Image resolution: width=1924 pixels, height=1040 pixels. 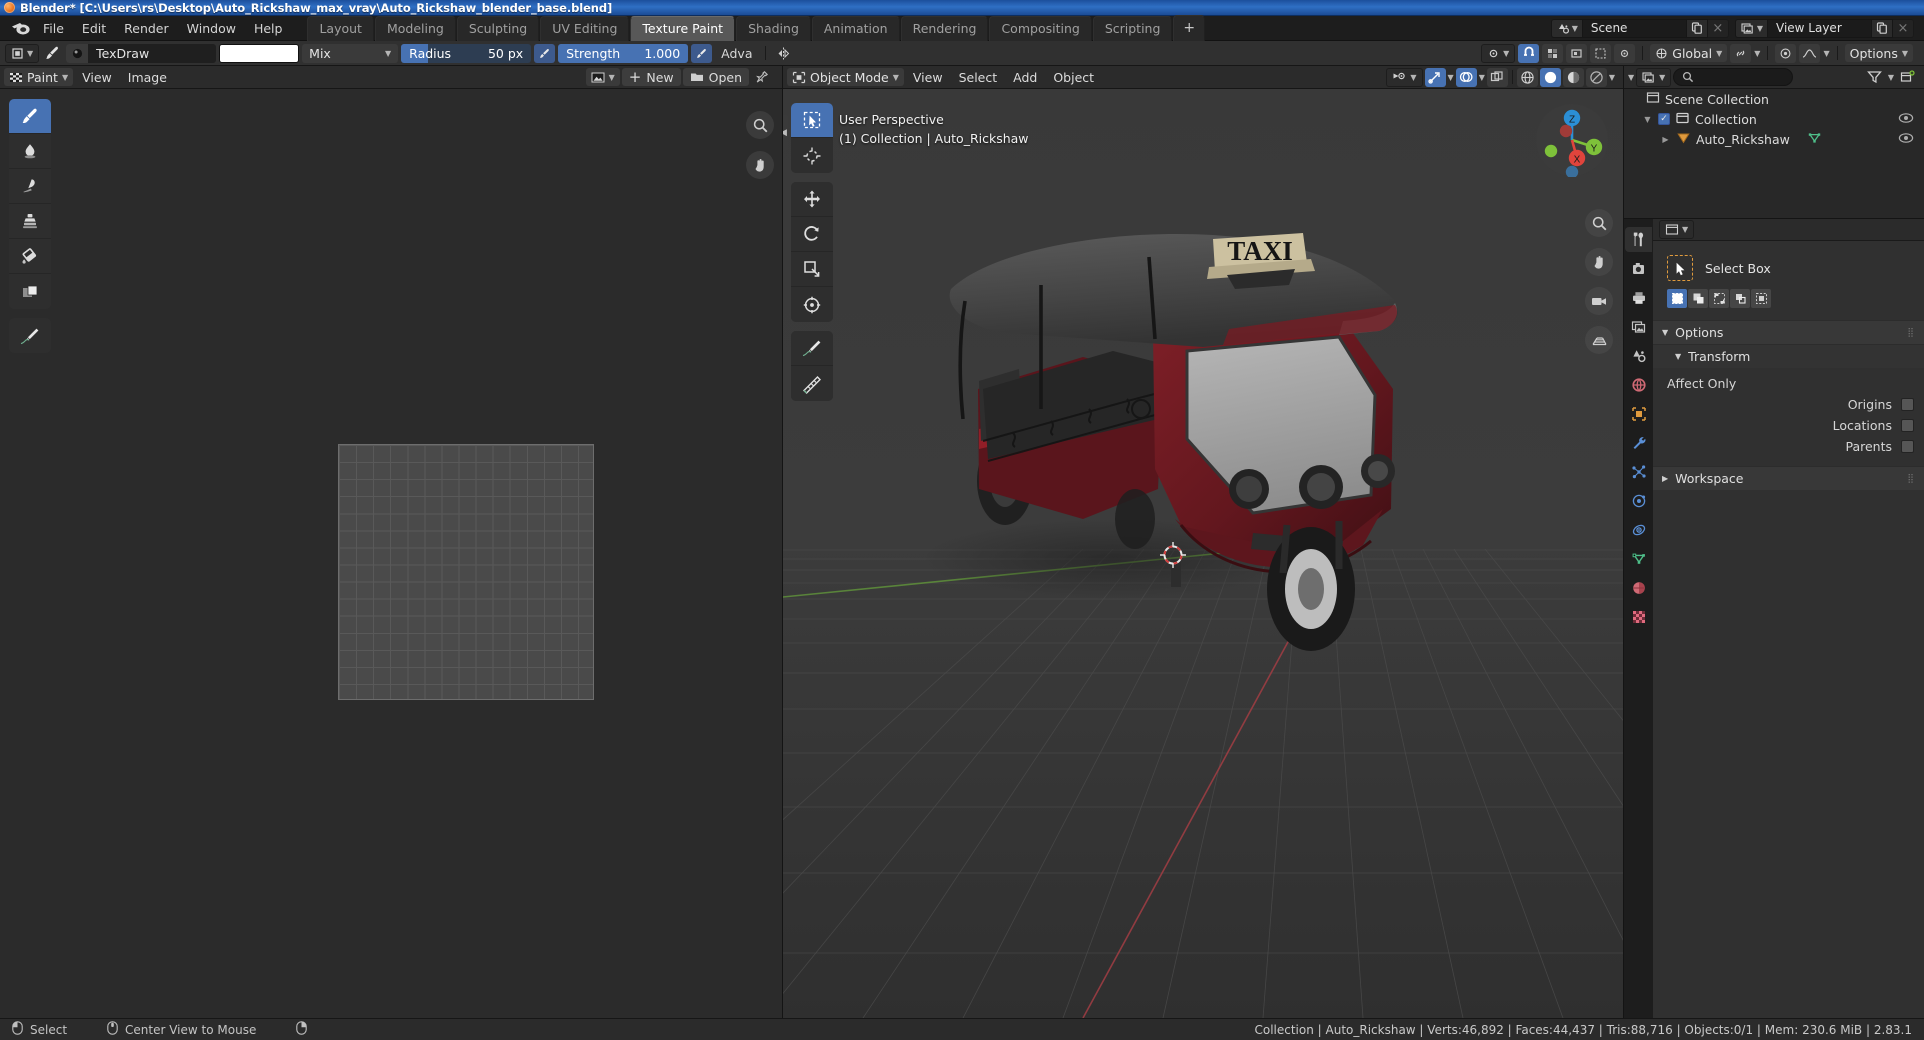 I want to click on properties-tab-world, so click(x=1638, y=384).